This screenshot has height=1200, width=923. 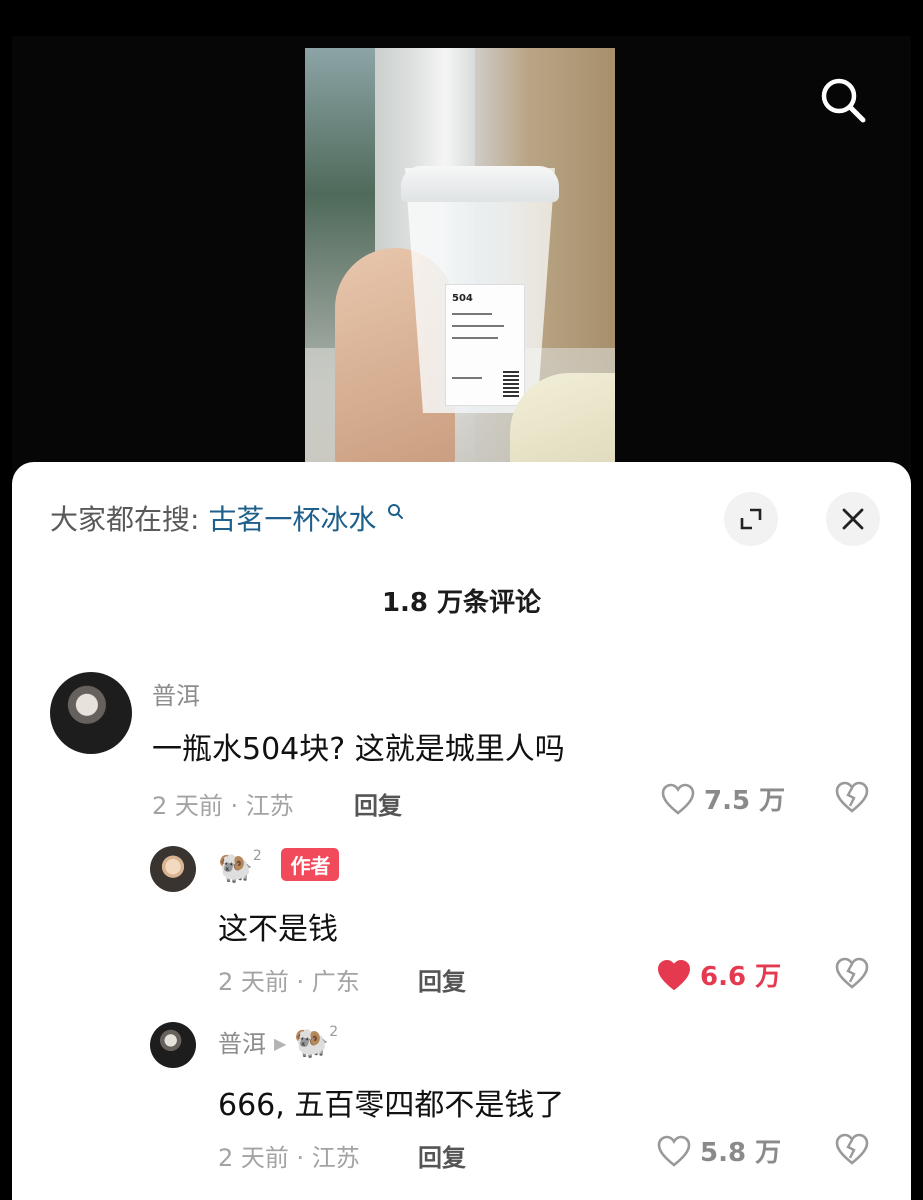 I want to click on like-count: 6.6 万, so click(x=741, y=977).